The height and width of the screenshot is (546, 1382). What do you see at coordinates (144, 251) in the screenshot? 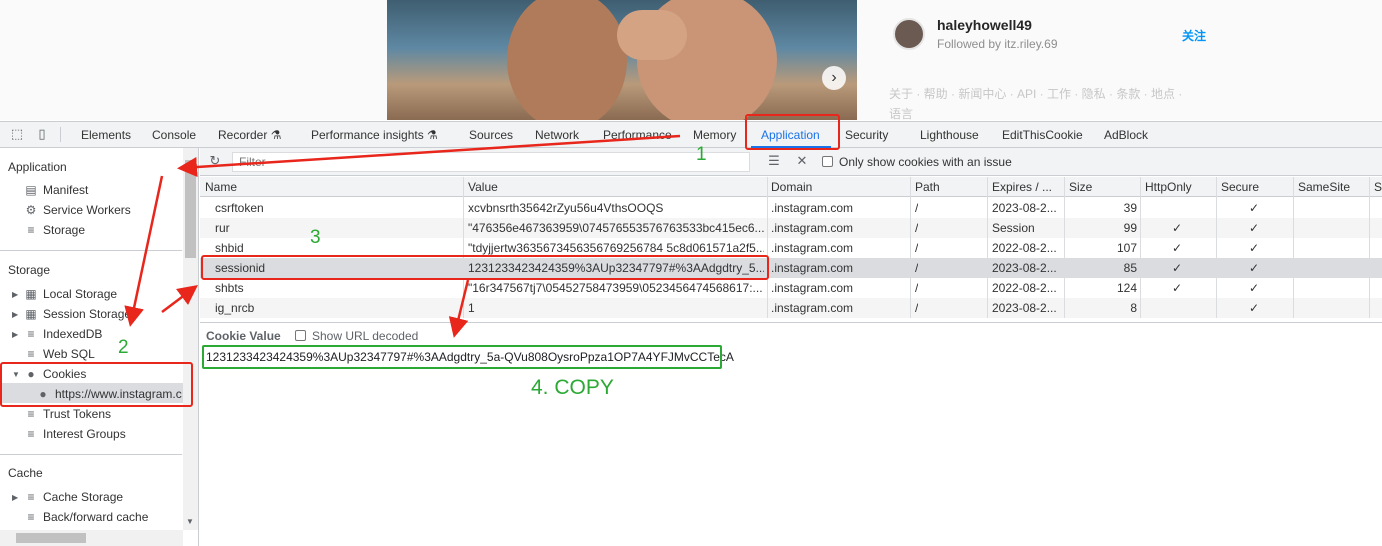
I see `arrow-to-cookies` at bounding box center [144, 251].